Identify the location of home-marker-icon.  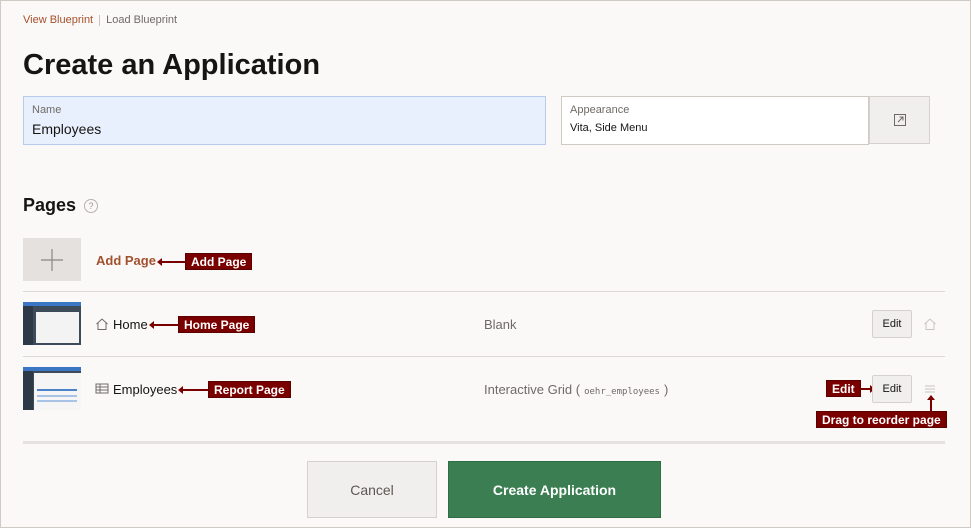
(930, 324).